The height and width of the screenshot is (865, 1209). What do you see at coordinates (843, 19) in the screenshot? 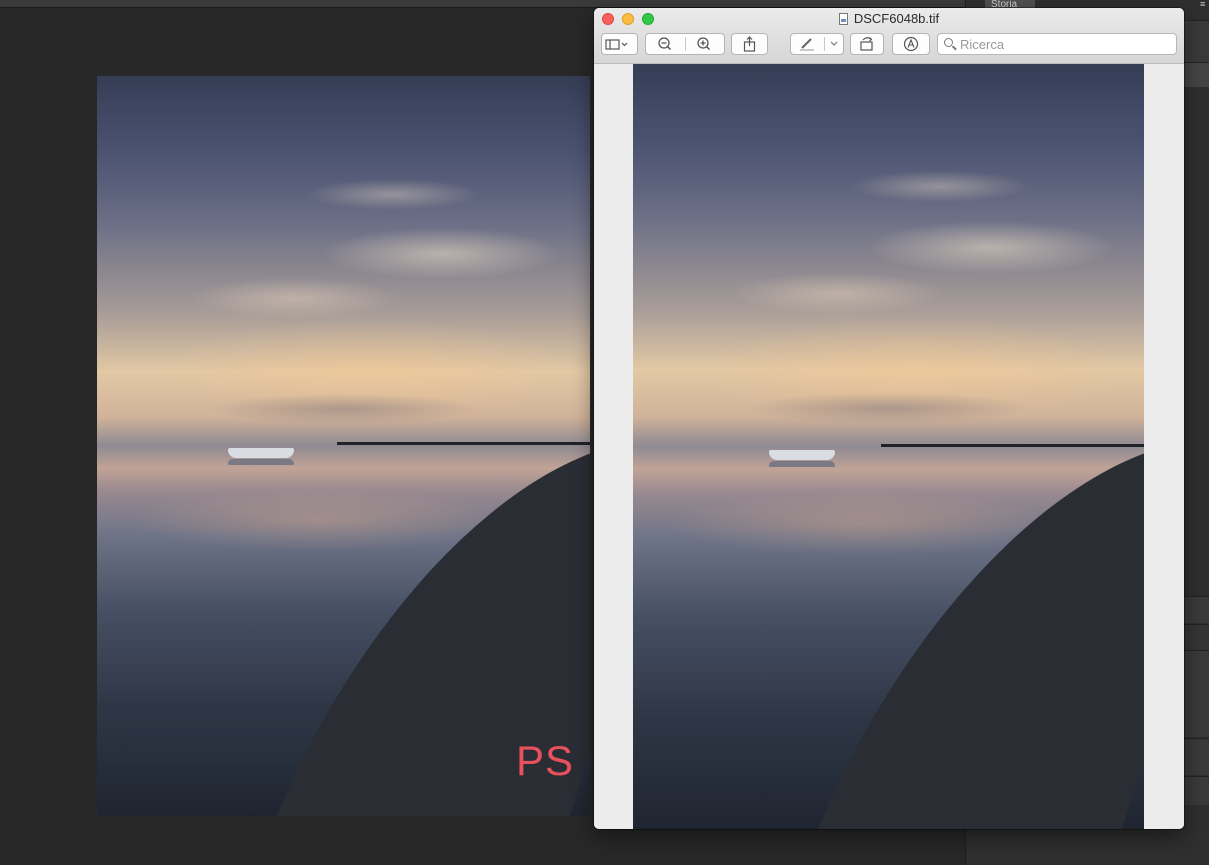
I see `document-icon` at bounding box center [843, 19].